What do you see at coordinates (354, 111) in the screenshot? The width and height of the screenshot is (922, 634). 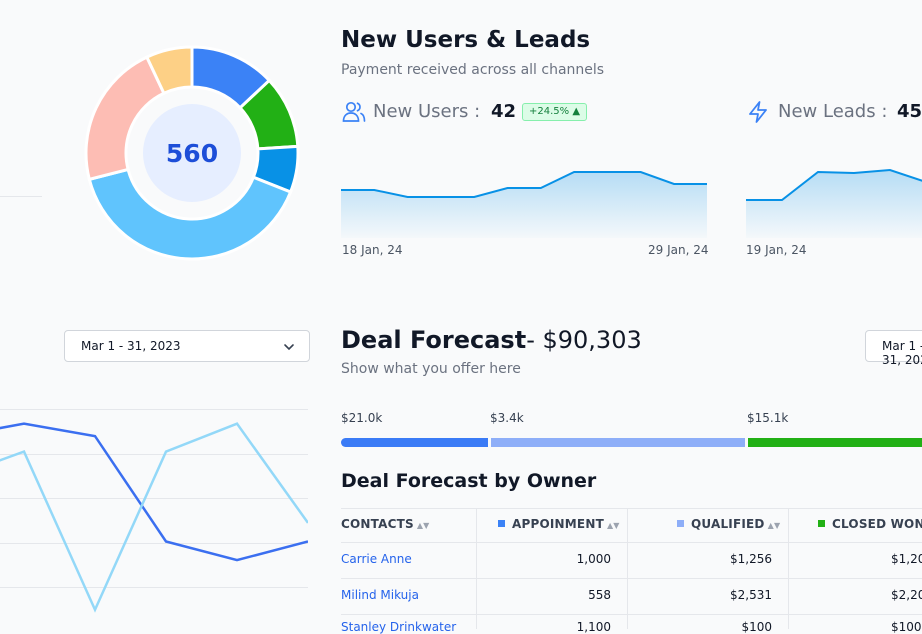 I see `users-icon` at bounding box center [354, 111].